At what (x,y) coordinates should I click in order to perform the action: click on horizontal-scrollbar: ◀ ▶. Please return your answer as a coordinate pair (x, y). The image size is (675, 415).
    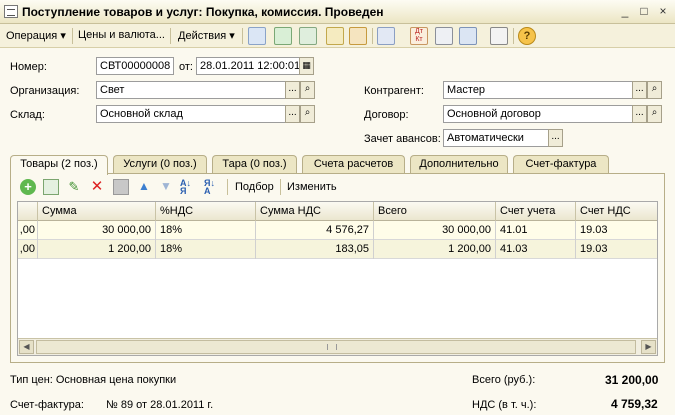
    Looking at the image, I should click on (337, 346).